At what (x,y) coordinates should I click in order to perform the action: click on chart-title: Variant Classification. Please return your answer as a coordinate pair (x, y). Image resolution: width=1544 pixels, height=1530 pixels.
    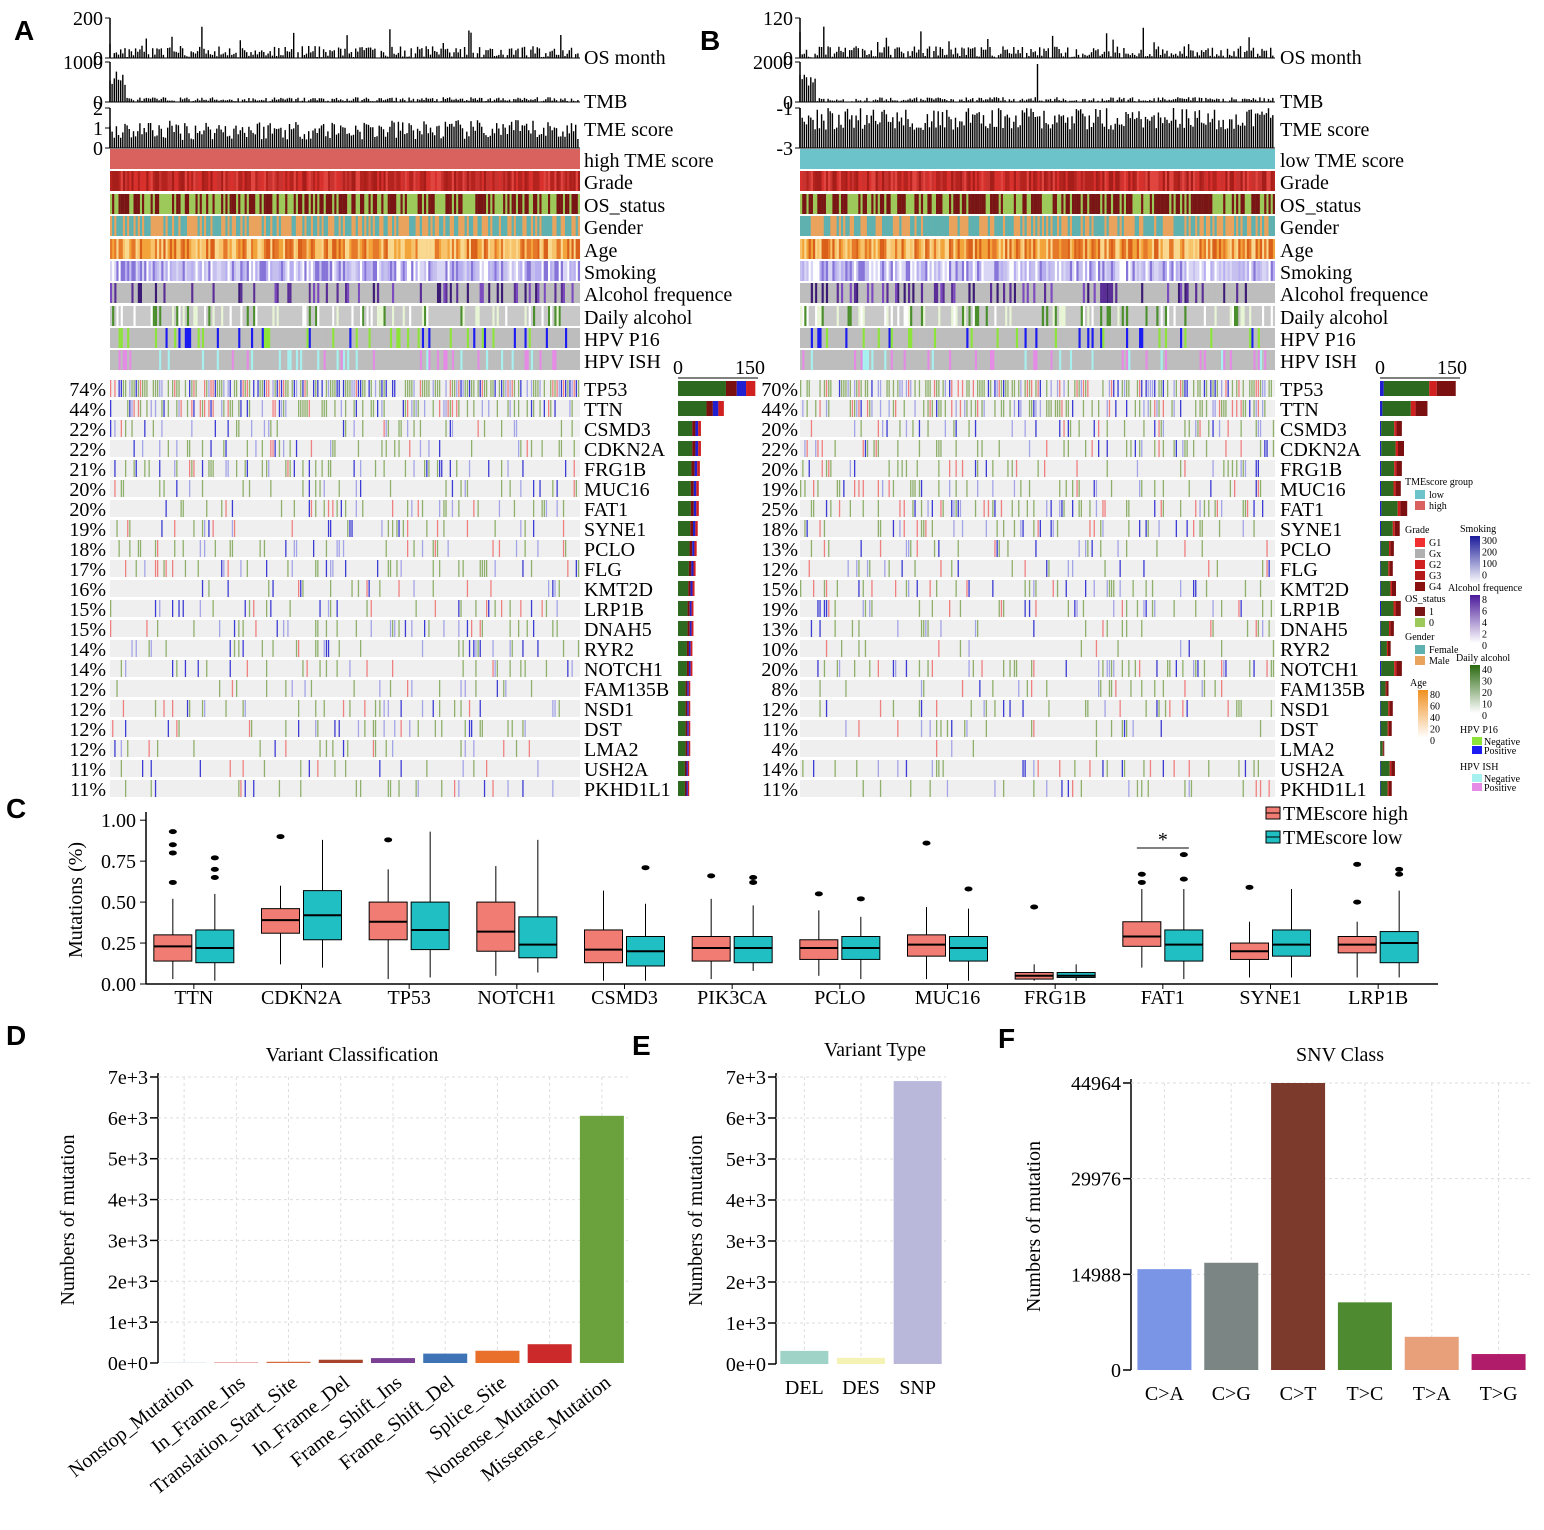
    Looking at the image, I should click on (352, 1055).